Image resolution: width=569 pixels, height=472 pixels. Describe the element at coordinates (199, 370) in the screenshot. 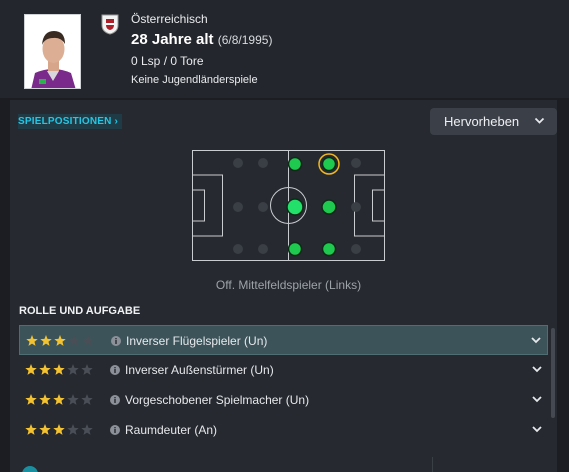

I see `role-name: Inverser Außenstürmer (Un)` at that location.